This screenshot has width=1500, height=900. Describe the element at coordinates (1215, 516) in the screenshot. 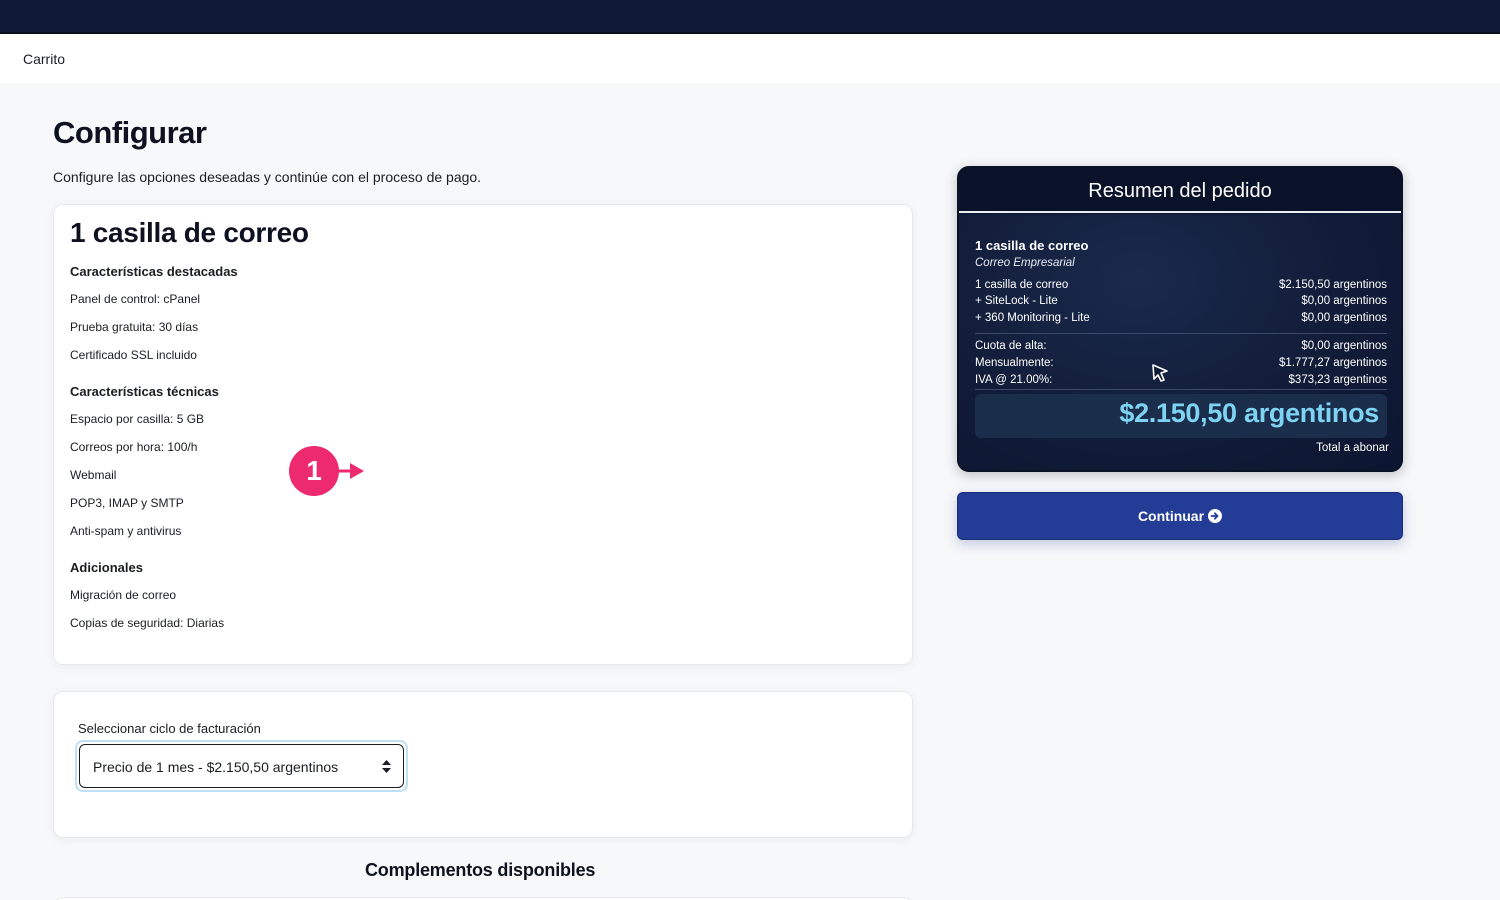

I see `arrow-circle-right-icon` at that location.